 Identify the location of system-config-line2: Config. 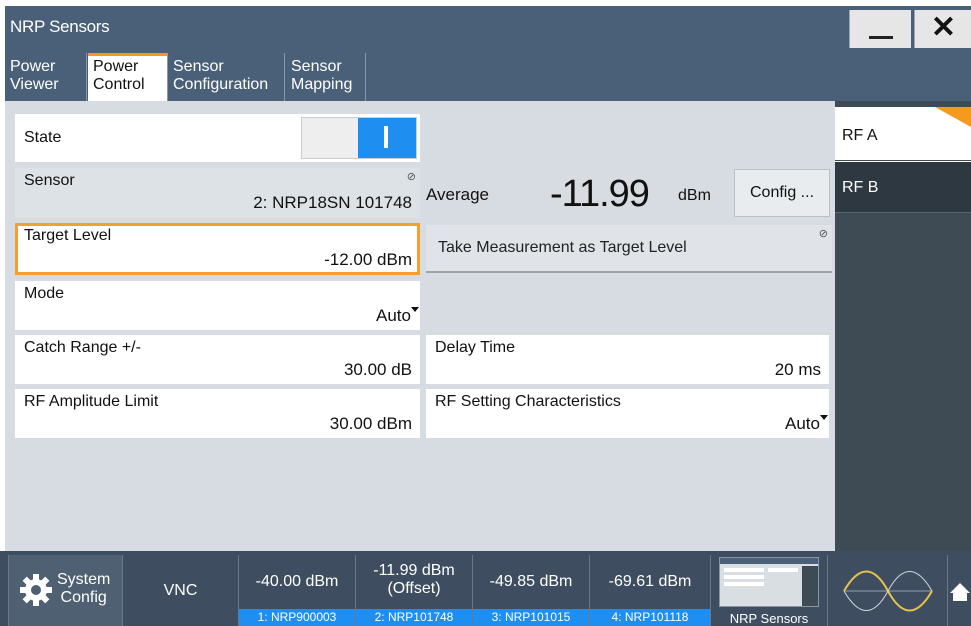
(83, 597).